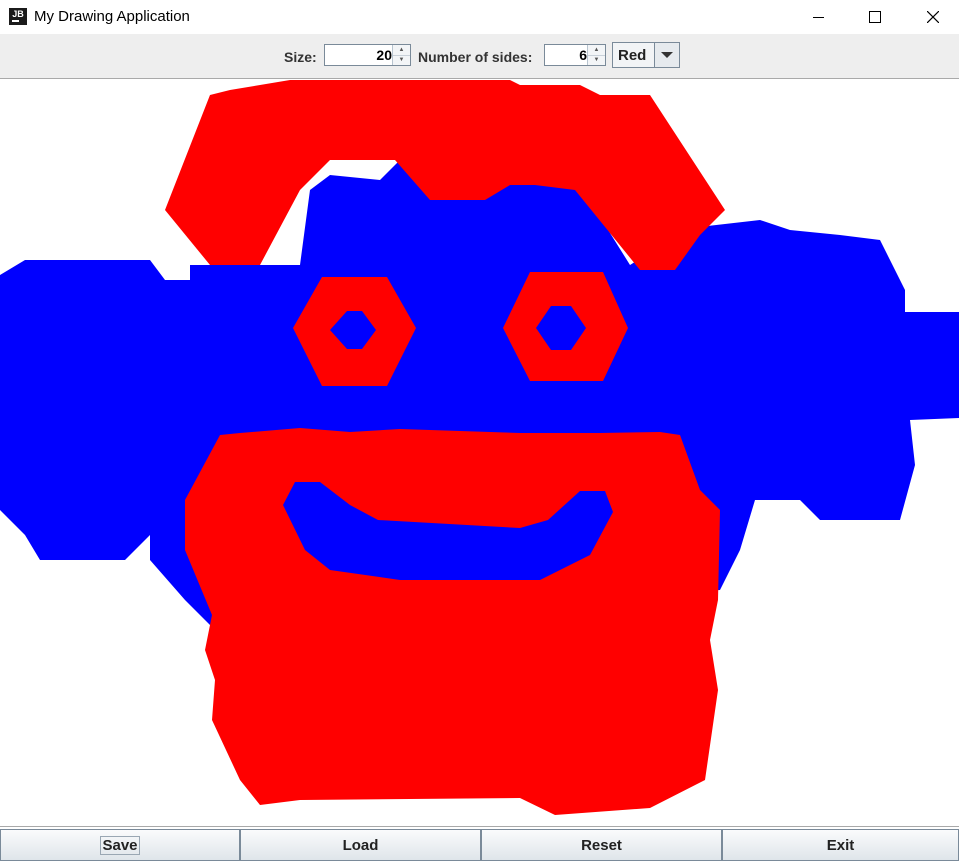 The width and height of the screenshot is (959, 862). What do you see at coordinates (367, 55) in the screenshot?
I see `size-spinner: 20 ▲ ▼` at bounding box center [367, 55].